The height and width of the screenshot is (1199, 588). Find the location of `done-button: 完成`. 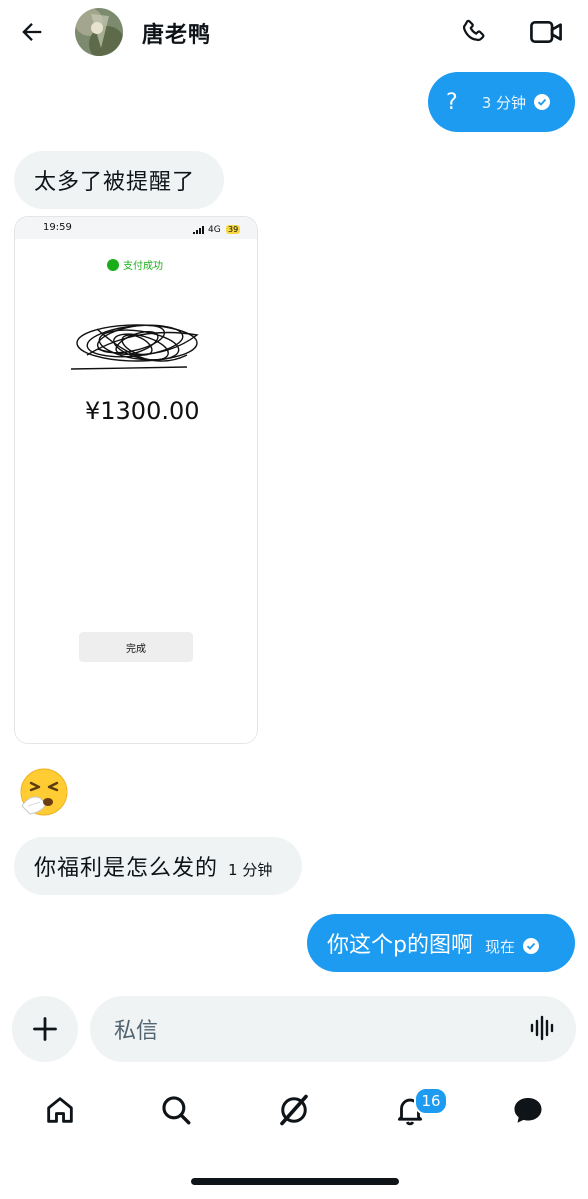

done-button: 完成 is located at coordinates (136, 647).